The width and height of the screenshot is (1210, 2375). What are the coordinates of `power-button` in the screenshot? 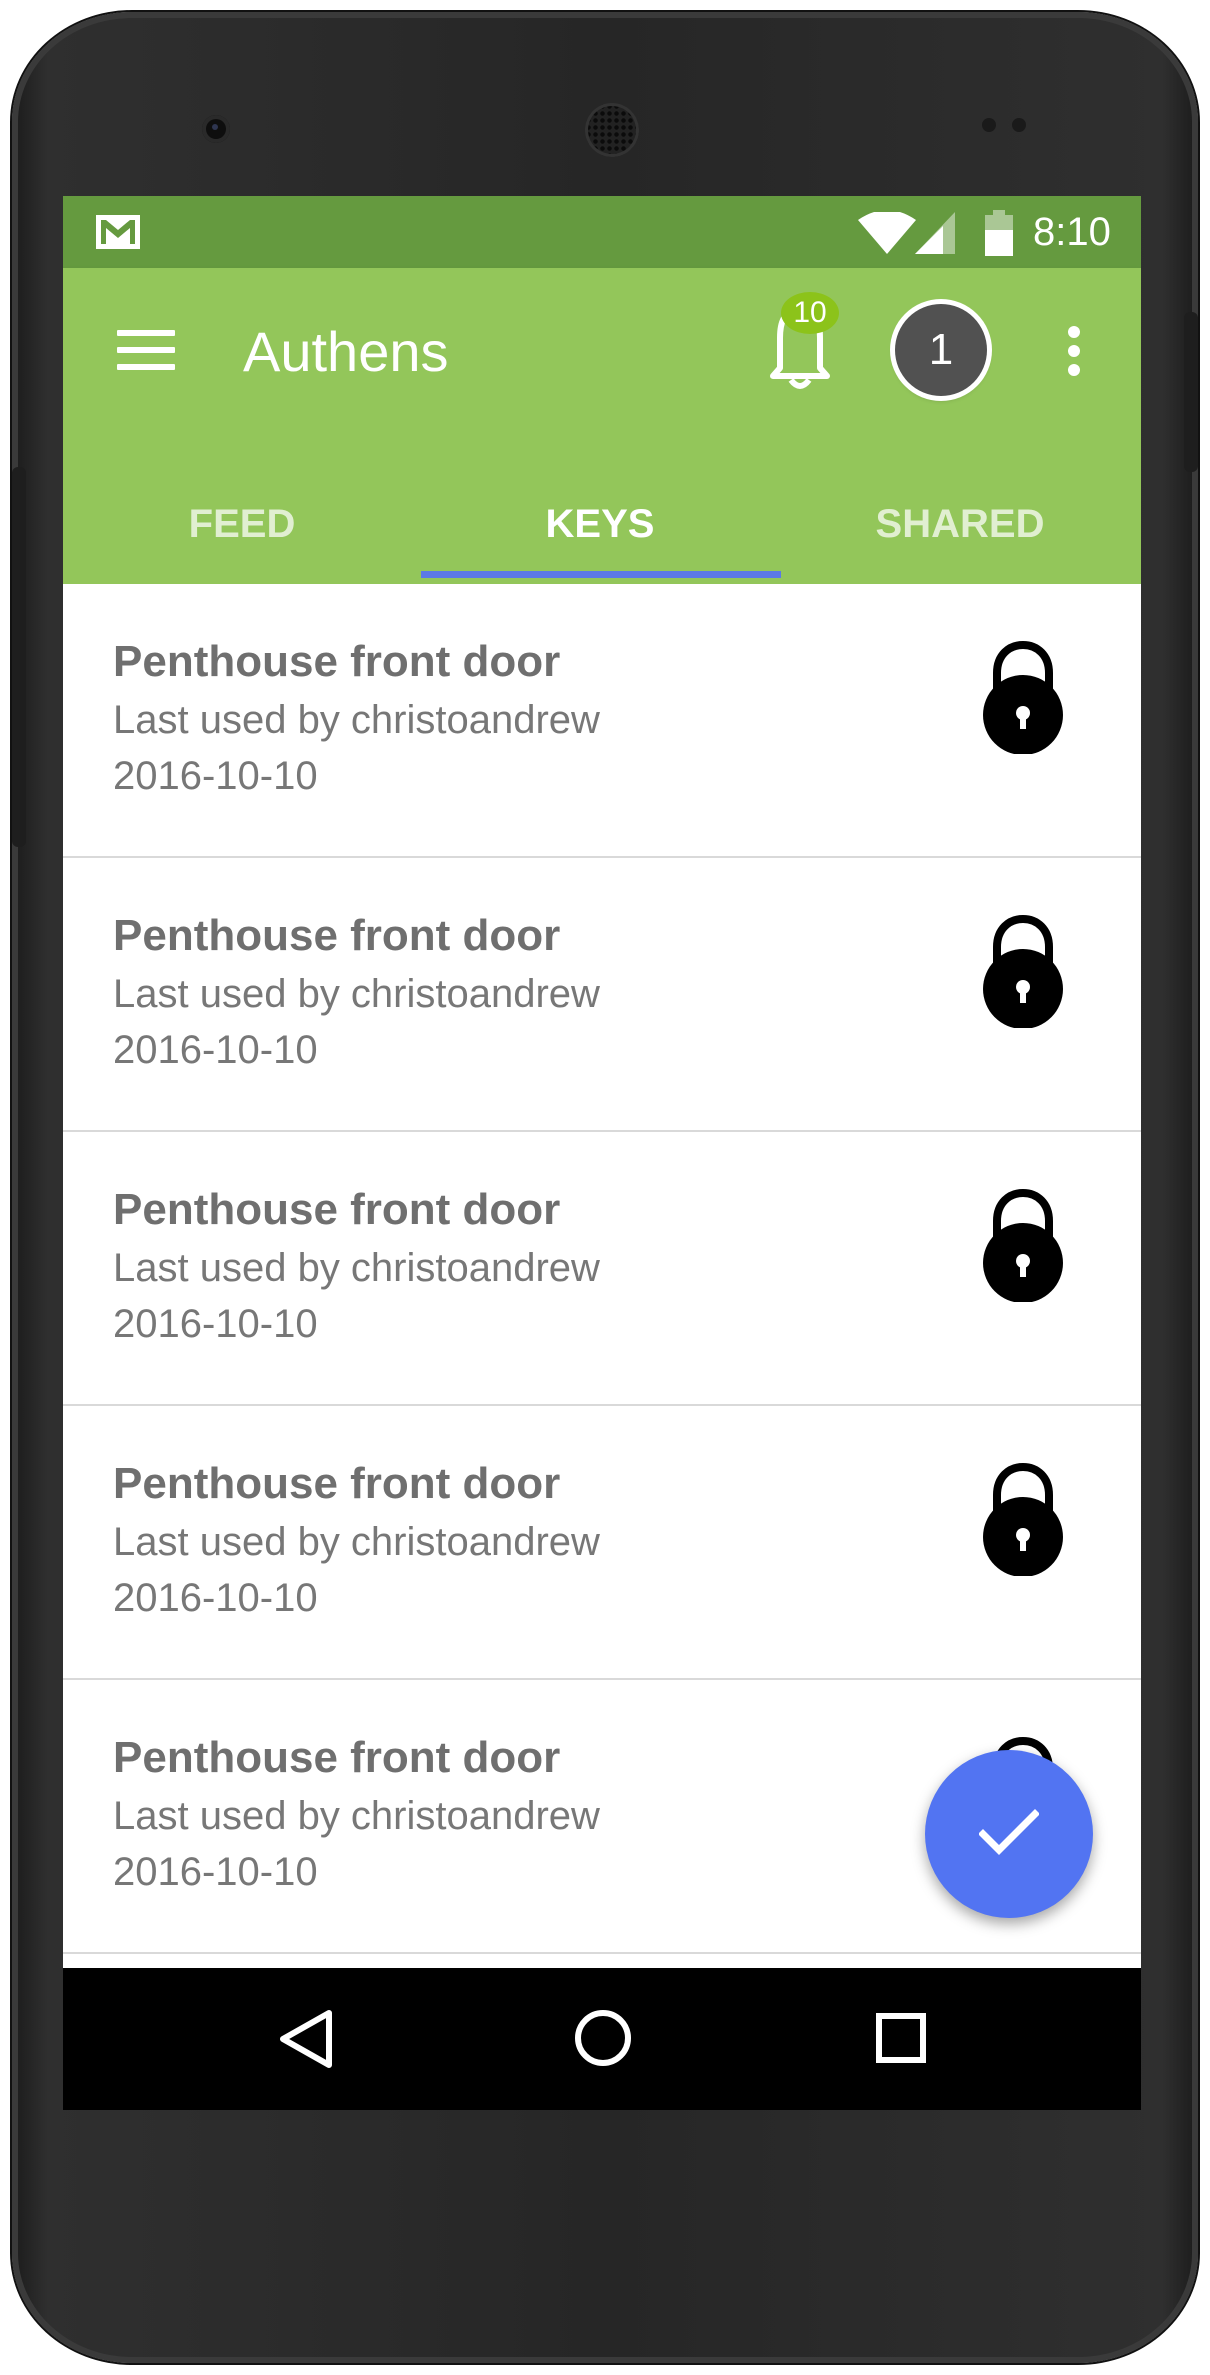 It's located at (1191, 392).